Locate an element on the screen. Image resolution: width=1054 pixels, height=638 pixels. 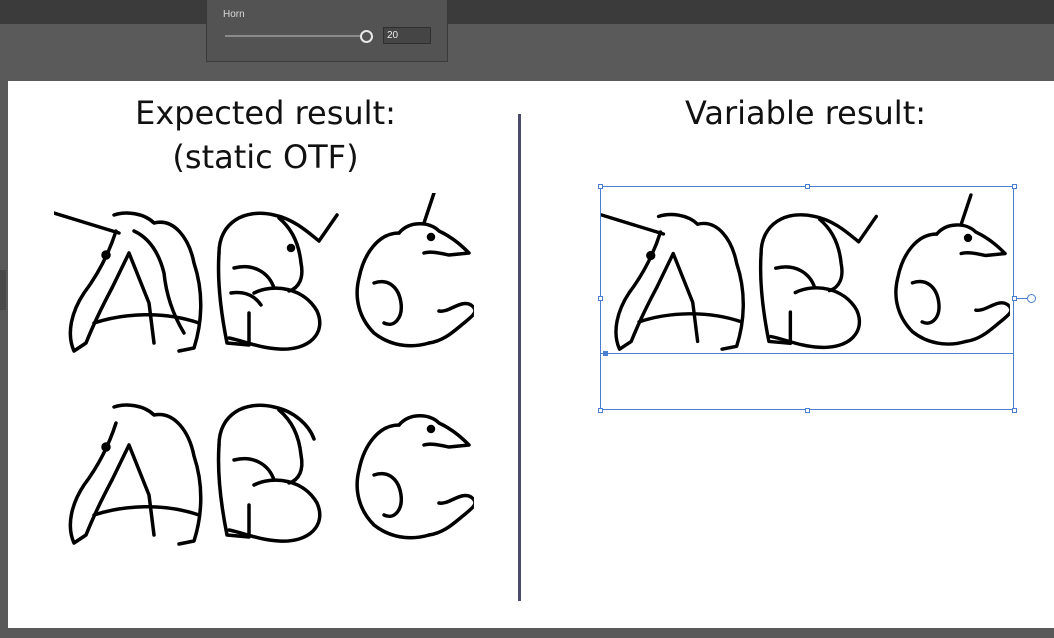
expected-glyphs-horned is located at coordinates (264, 275).